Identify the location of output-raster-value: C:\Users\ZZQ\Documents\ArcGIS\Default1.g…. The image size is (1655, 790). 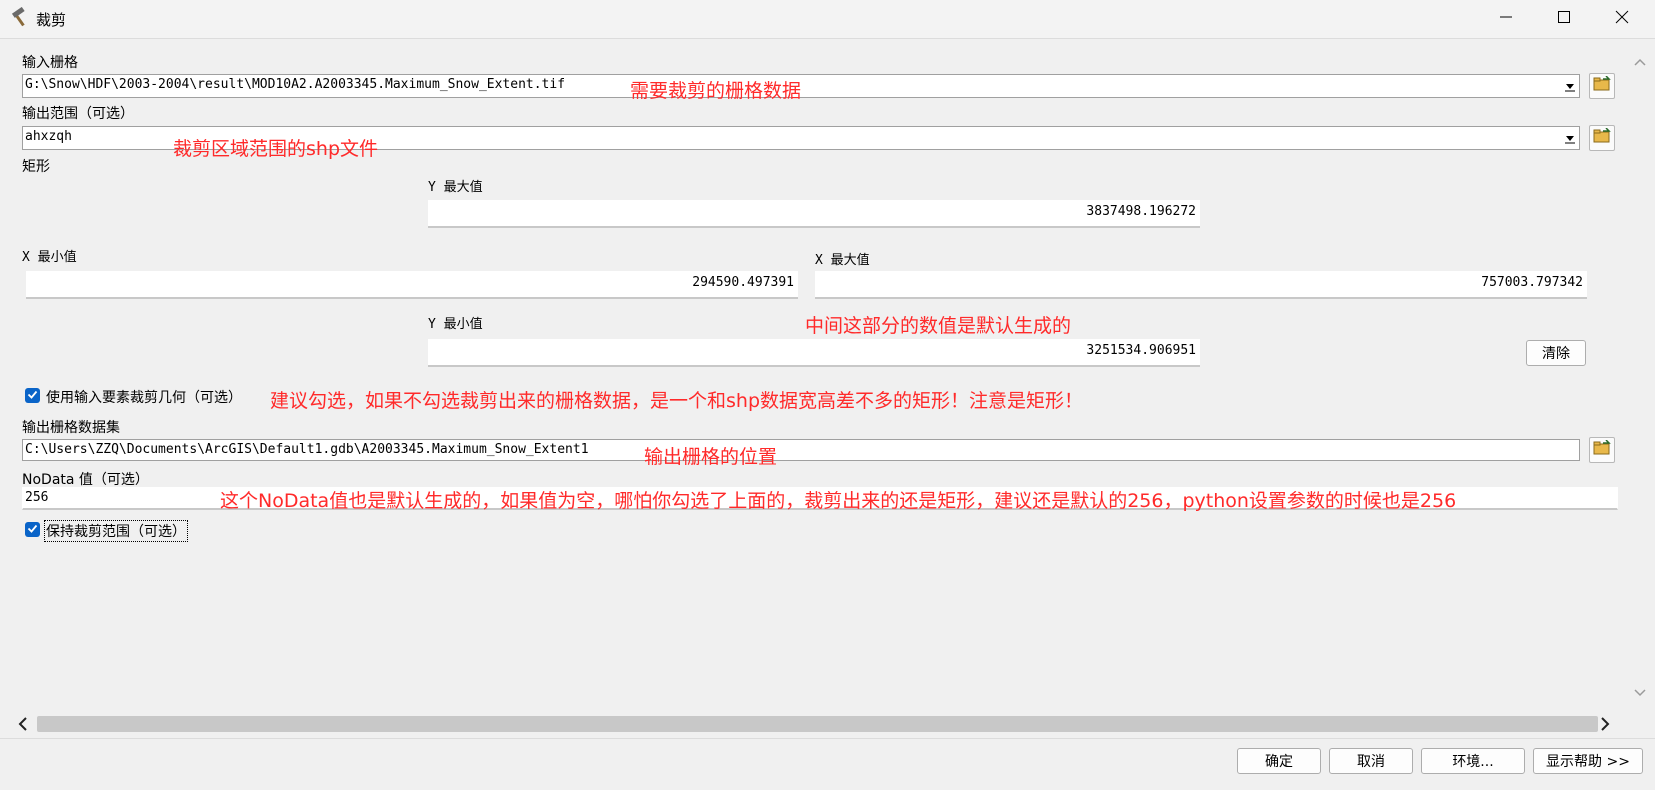
(307, 449).